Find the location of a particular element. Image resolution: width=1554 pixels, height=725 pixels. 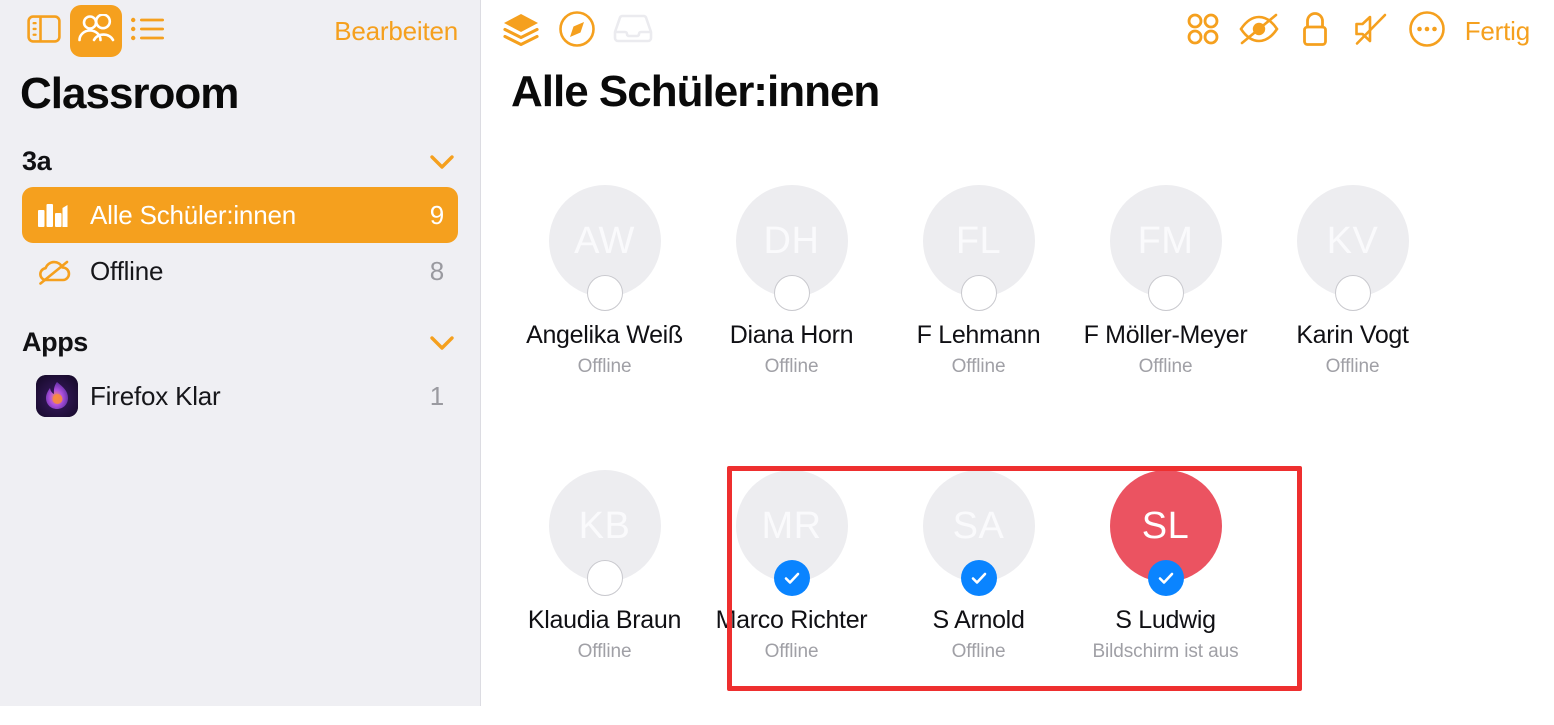

student-card: FL F Lehmann Offline is located at coordinates (978, 266).